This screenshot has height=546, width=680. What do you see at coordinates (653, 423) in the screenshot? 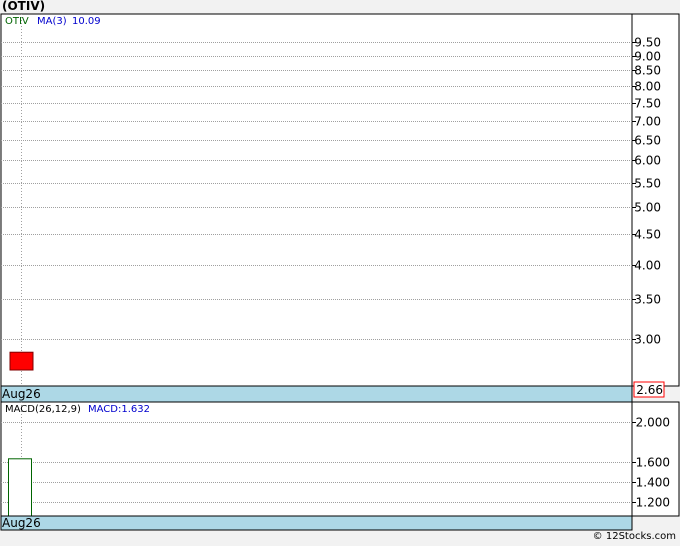
I see `macd-tick-label: 2.000` at bounding box center [653, 423].